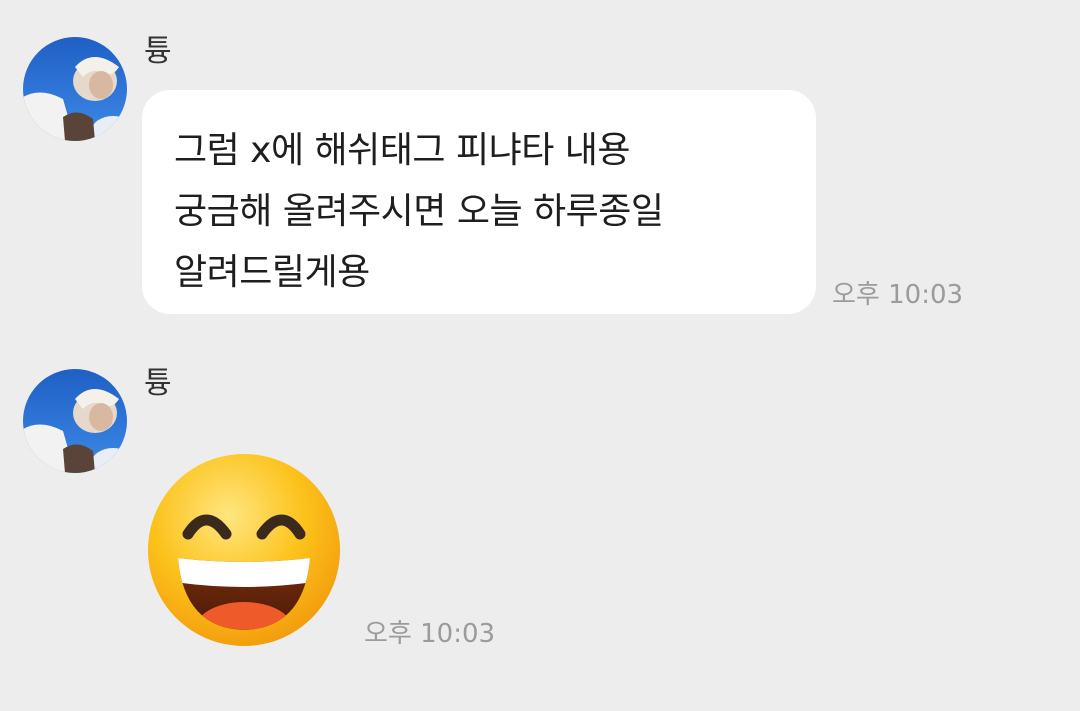 The height and width of the screenshot is (711, 1080). I want to click on message-text-line: 궁금해 올려주시면 오늘 하루종일, so click(419, 211).